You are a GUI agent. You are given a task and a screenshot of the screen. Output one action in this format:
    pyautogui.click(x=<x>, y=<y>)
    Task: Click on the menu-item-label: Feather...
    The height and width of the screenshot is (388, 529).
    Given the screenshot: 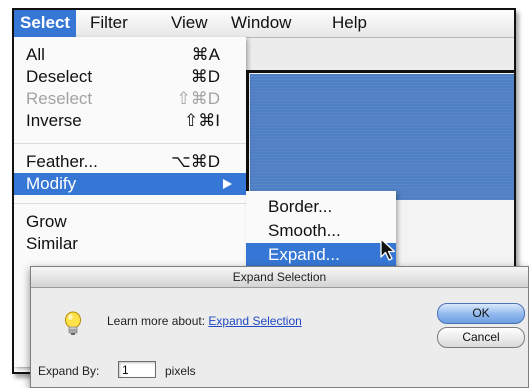 What is the action you would take?
    pyautogui.click(x=62, y=161)
    